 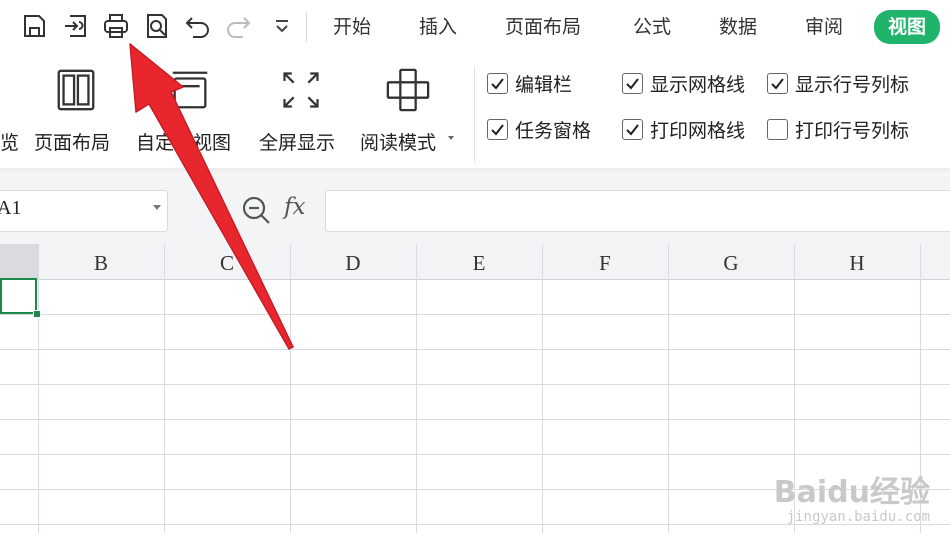 What do you see at coordinates (37, 314) in the screenshot?
I see `fill-handle` at bounding box center [37, 314].